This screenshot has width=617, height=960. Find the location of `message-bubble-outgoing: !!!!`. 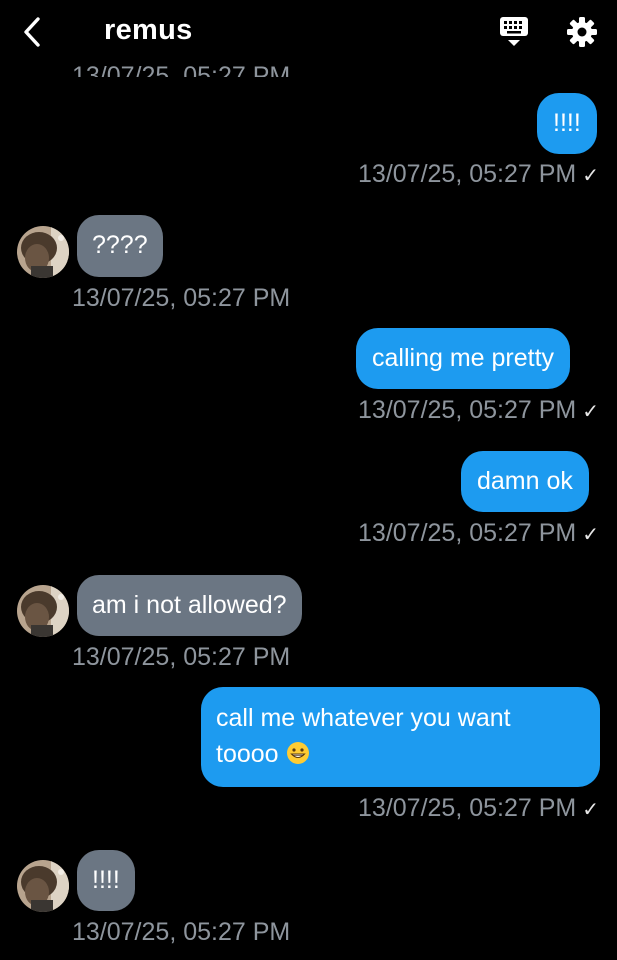

message-bubble-outgoing: !!!! is located at coordinates (567, 123).